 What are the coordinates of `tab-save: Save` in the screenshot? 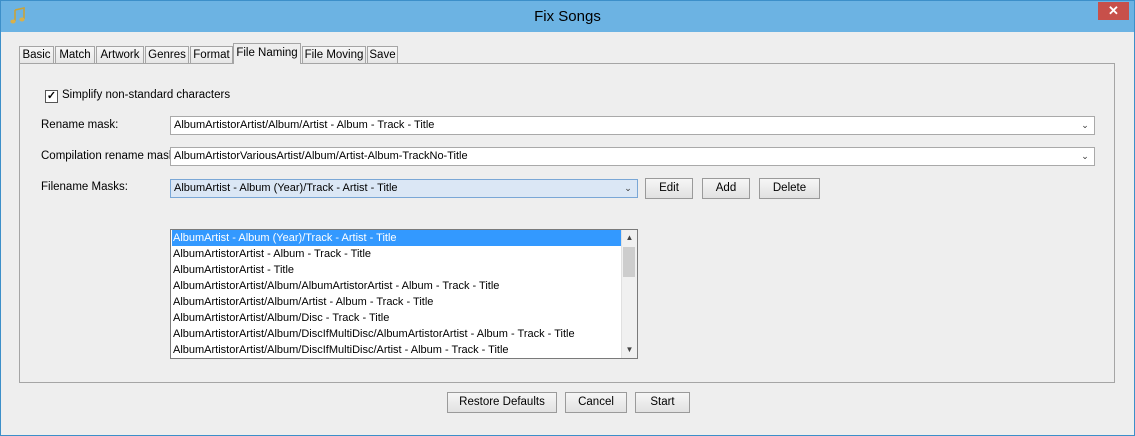 It's located at (382, 54).